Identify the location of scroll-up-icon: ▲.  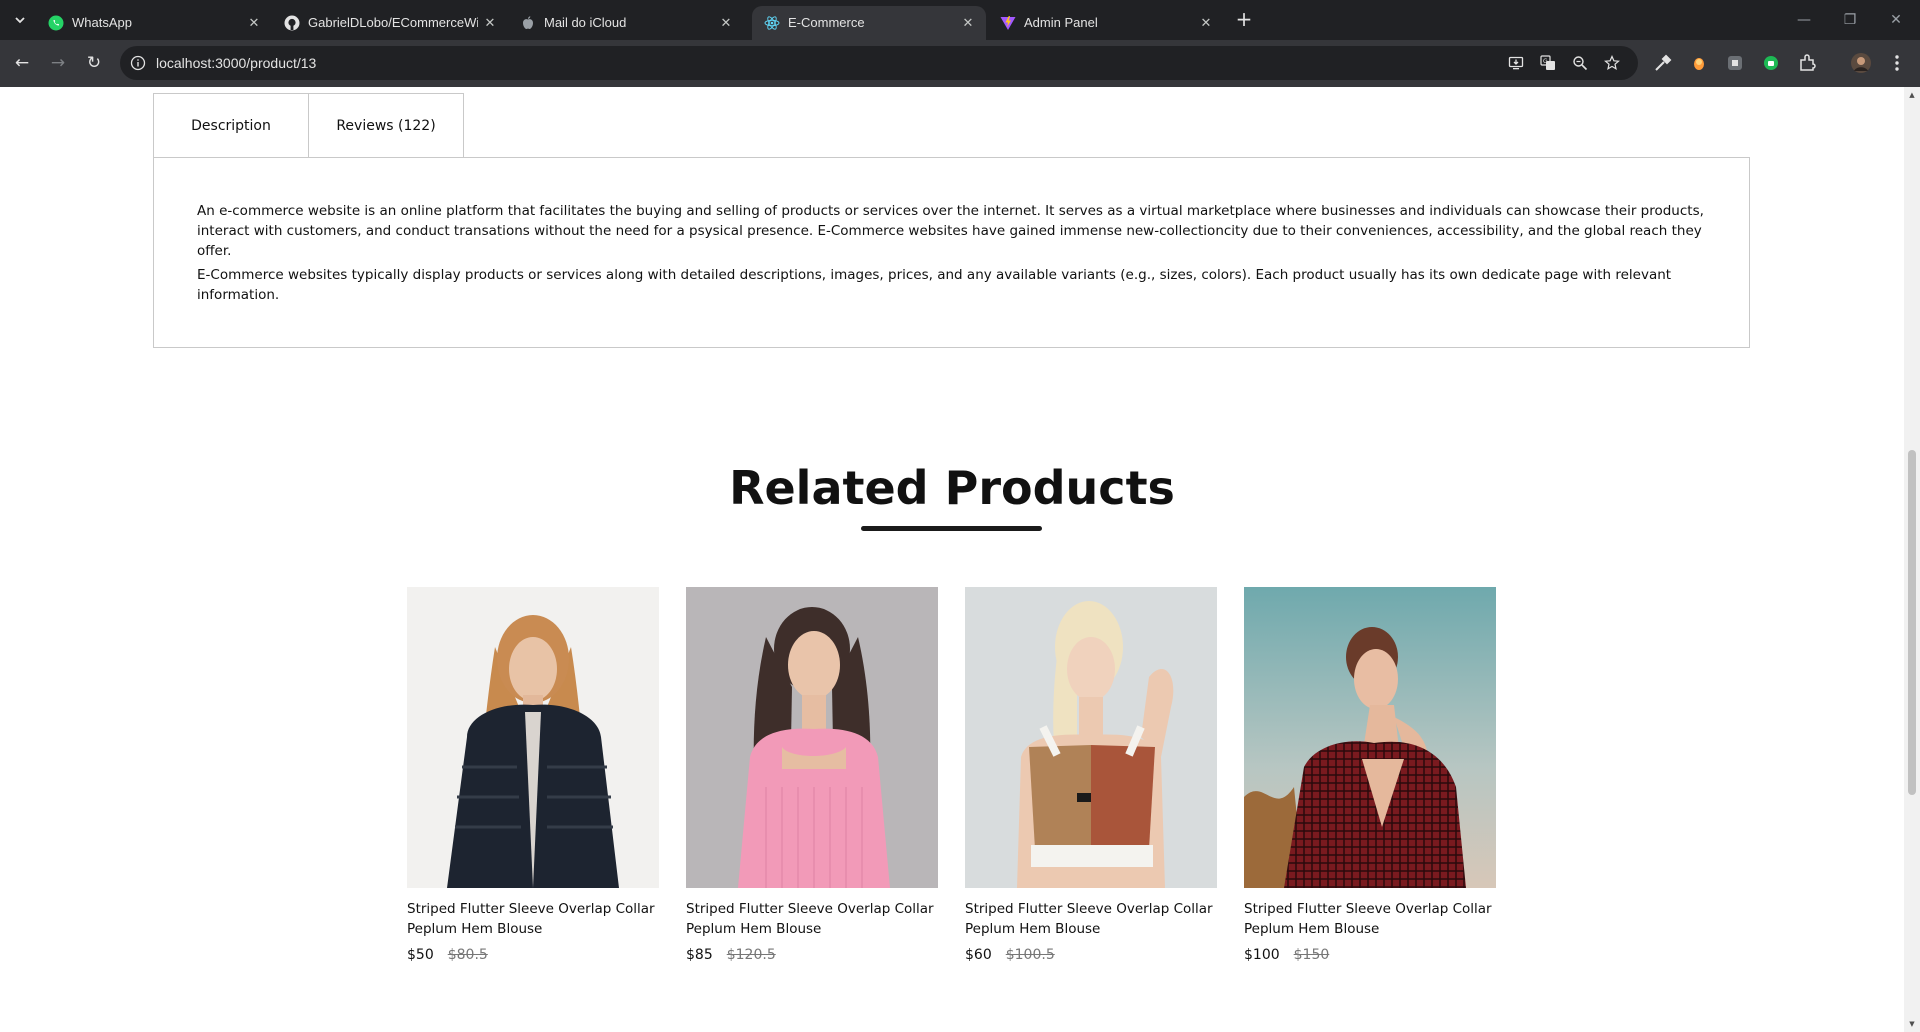
(1912, 95).